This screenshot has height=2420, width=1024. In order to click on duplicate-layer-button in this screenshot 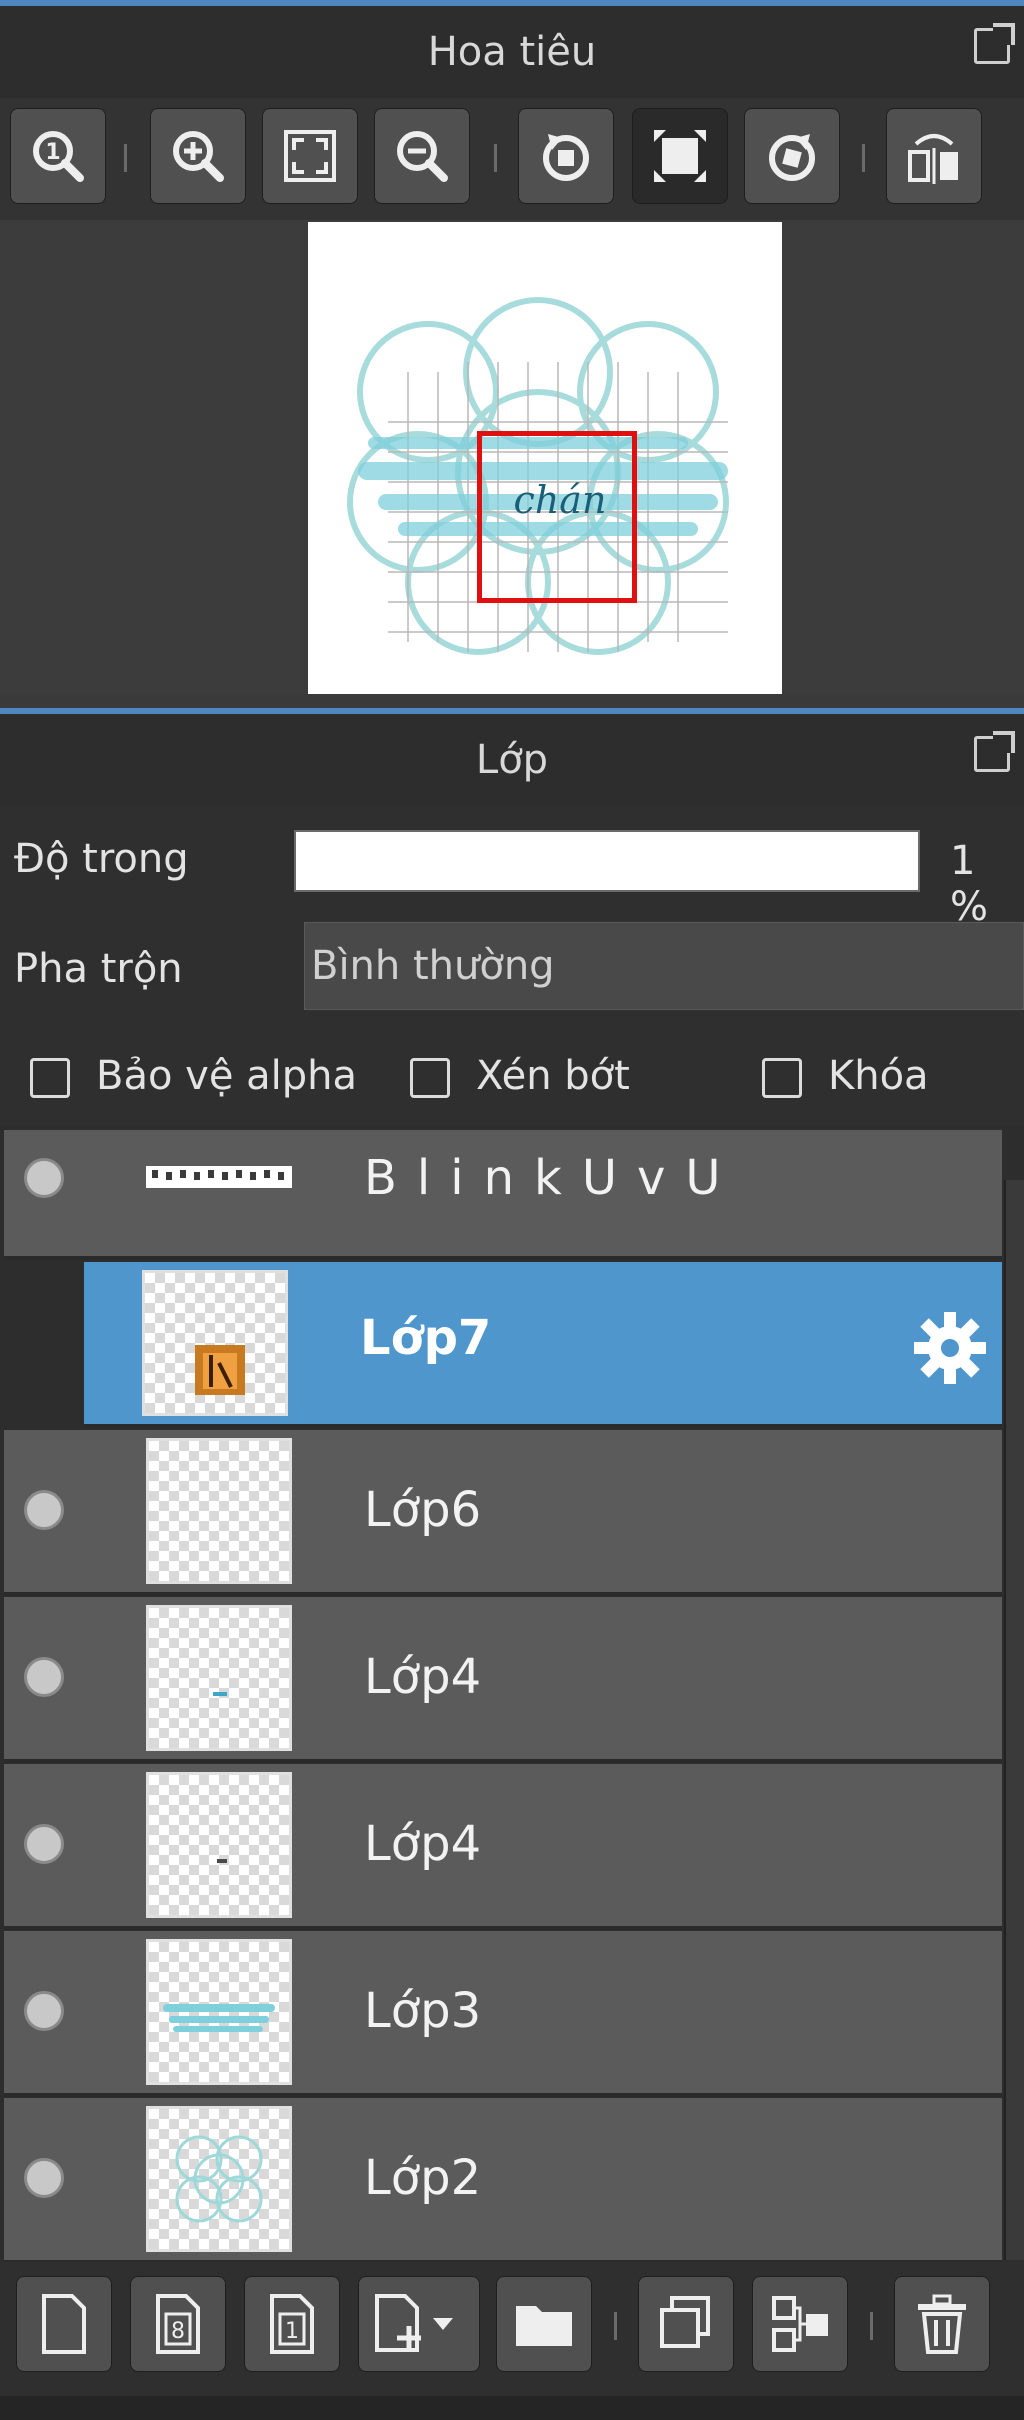, I will do `click(686, 2324)`.